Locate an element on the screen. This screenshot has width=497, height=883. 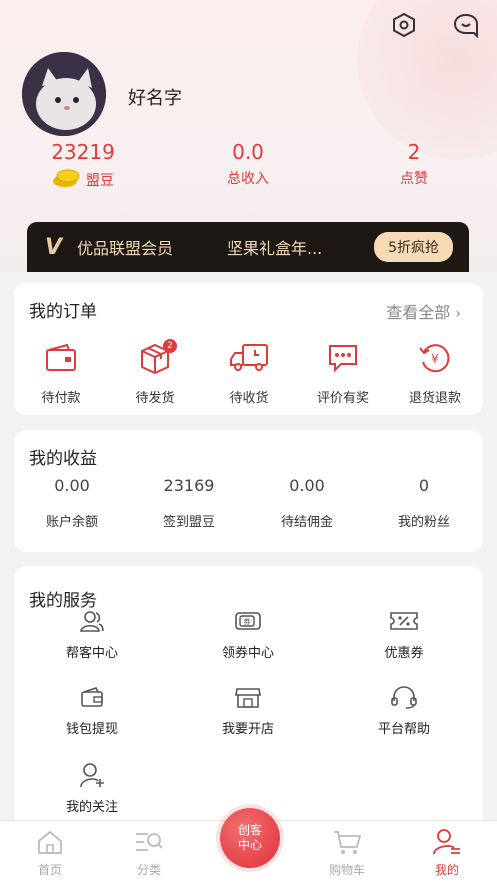
tab-category: 分类 is located at coordinates (149, 852).